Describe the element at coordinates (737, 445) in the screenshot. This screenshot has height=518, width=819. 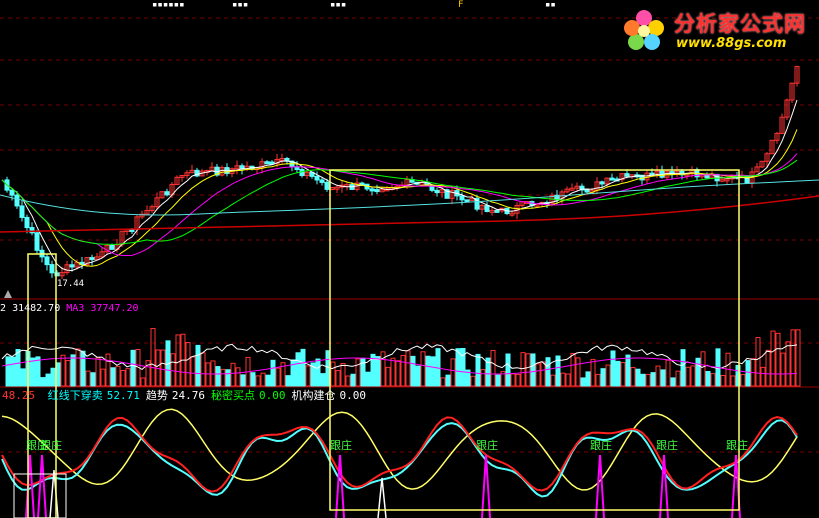
I see `genzhuang-label-6: 跟庄` at that location.